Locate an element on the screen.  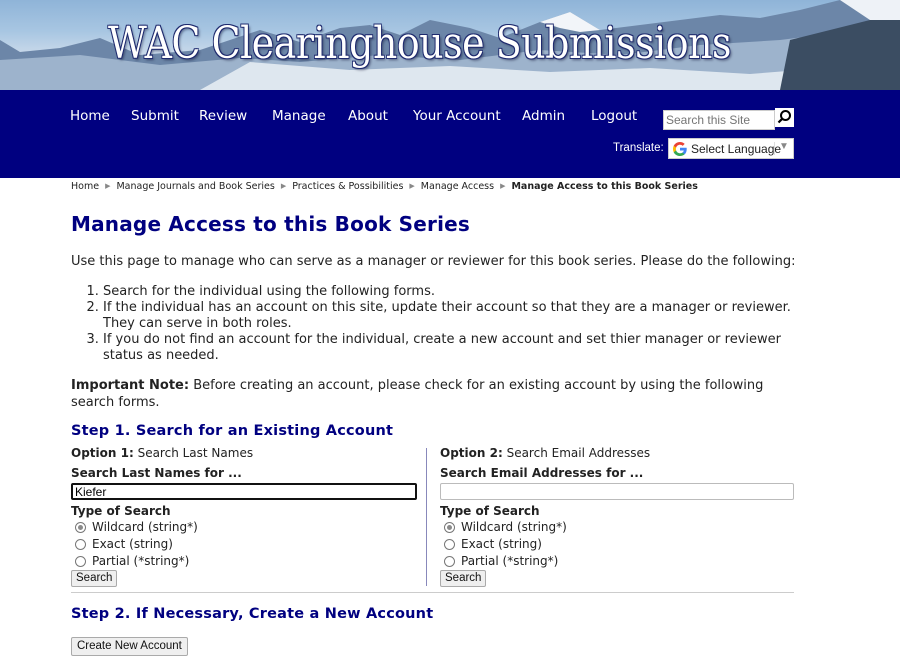
magnifier-icon is located at coordinates (784, 117).